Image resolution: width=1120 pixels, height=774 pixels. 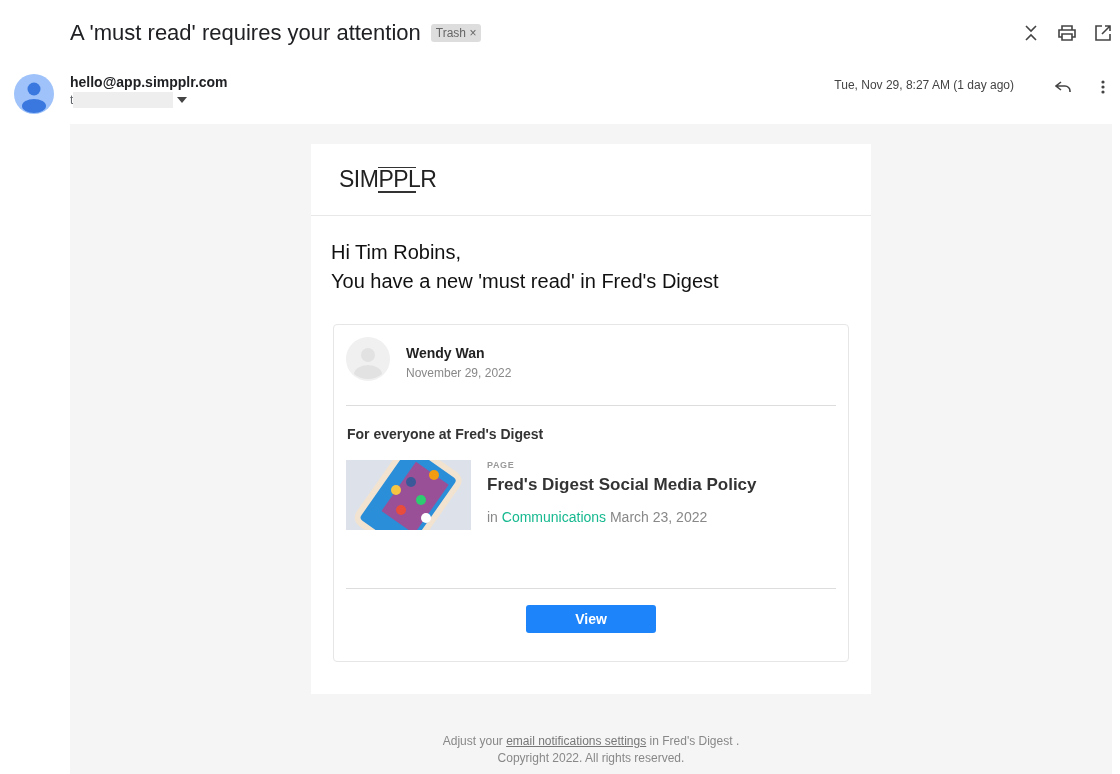 What do you see at coordinates (388, 179) in the screenshot?
I see `logo: SIMPPLR` at bounding box center [388, 179].